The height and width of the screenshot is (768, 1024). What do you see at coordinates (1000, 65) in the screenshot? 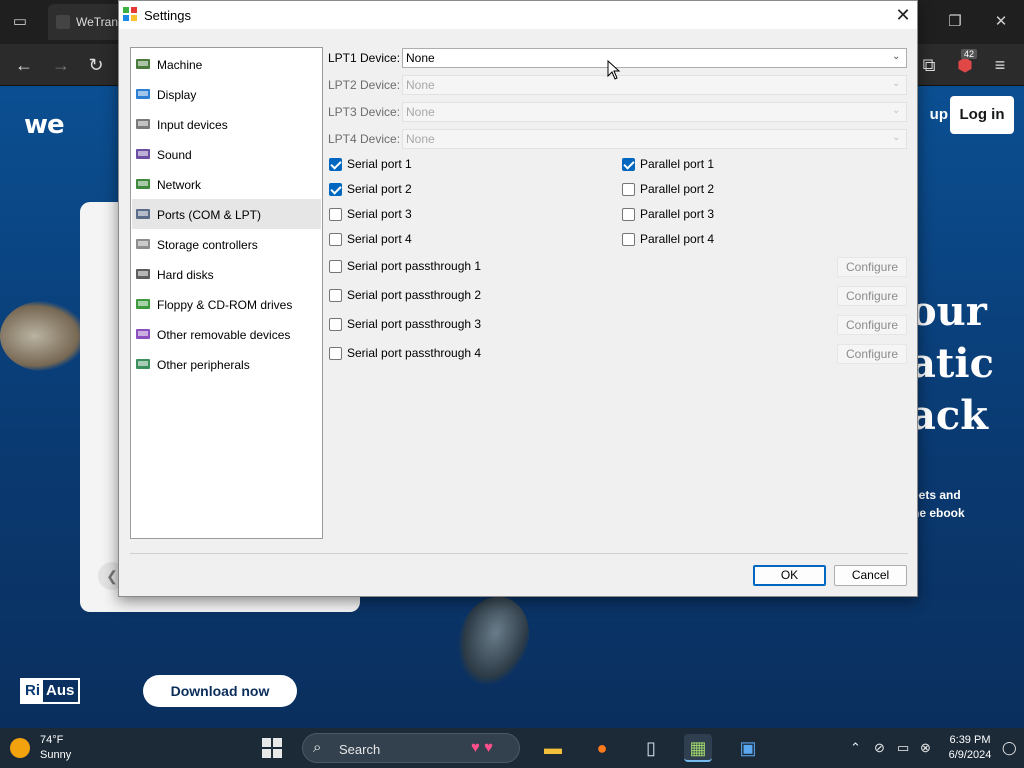
I see `menu-icon: ≡` at bounding box center [1000, 65].